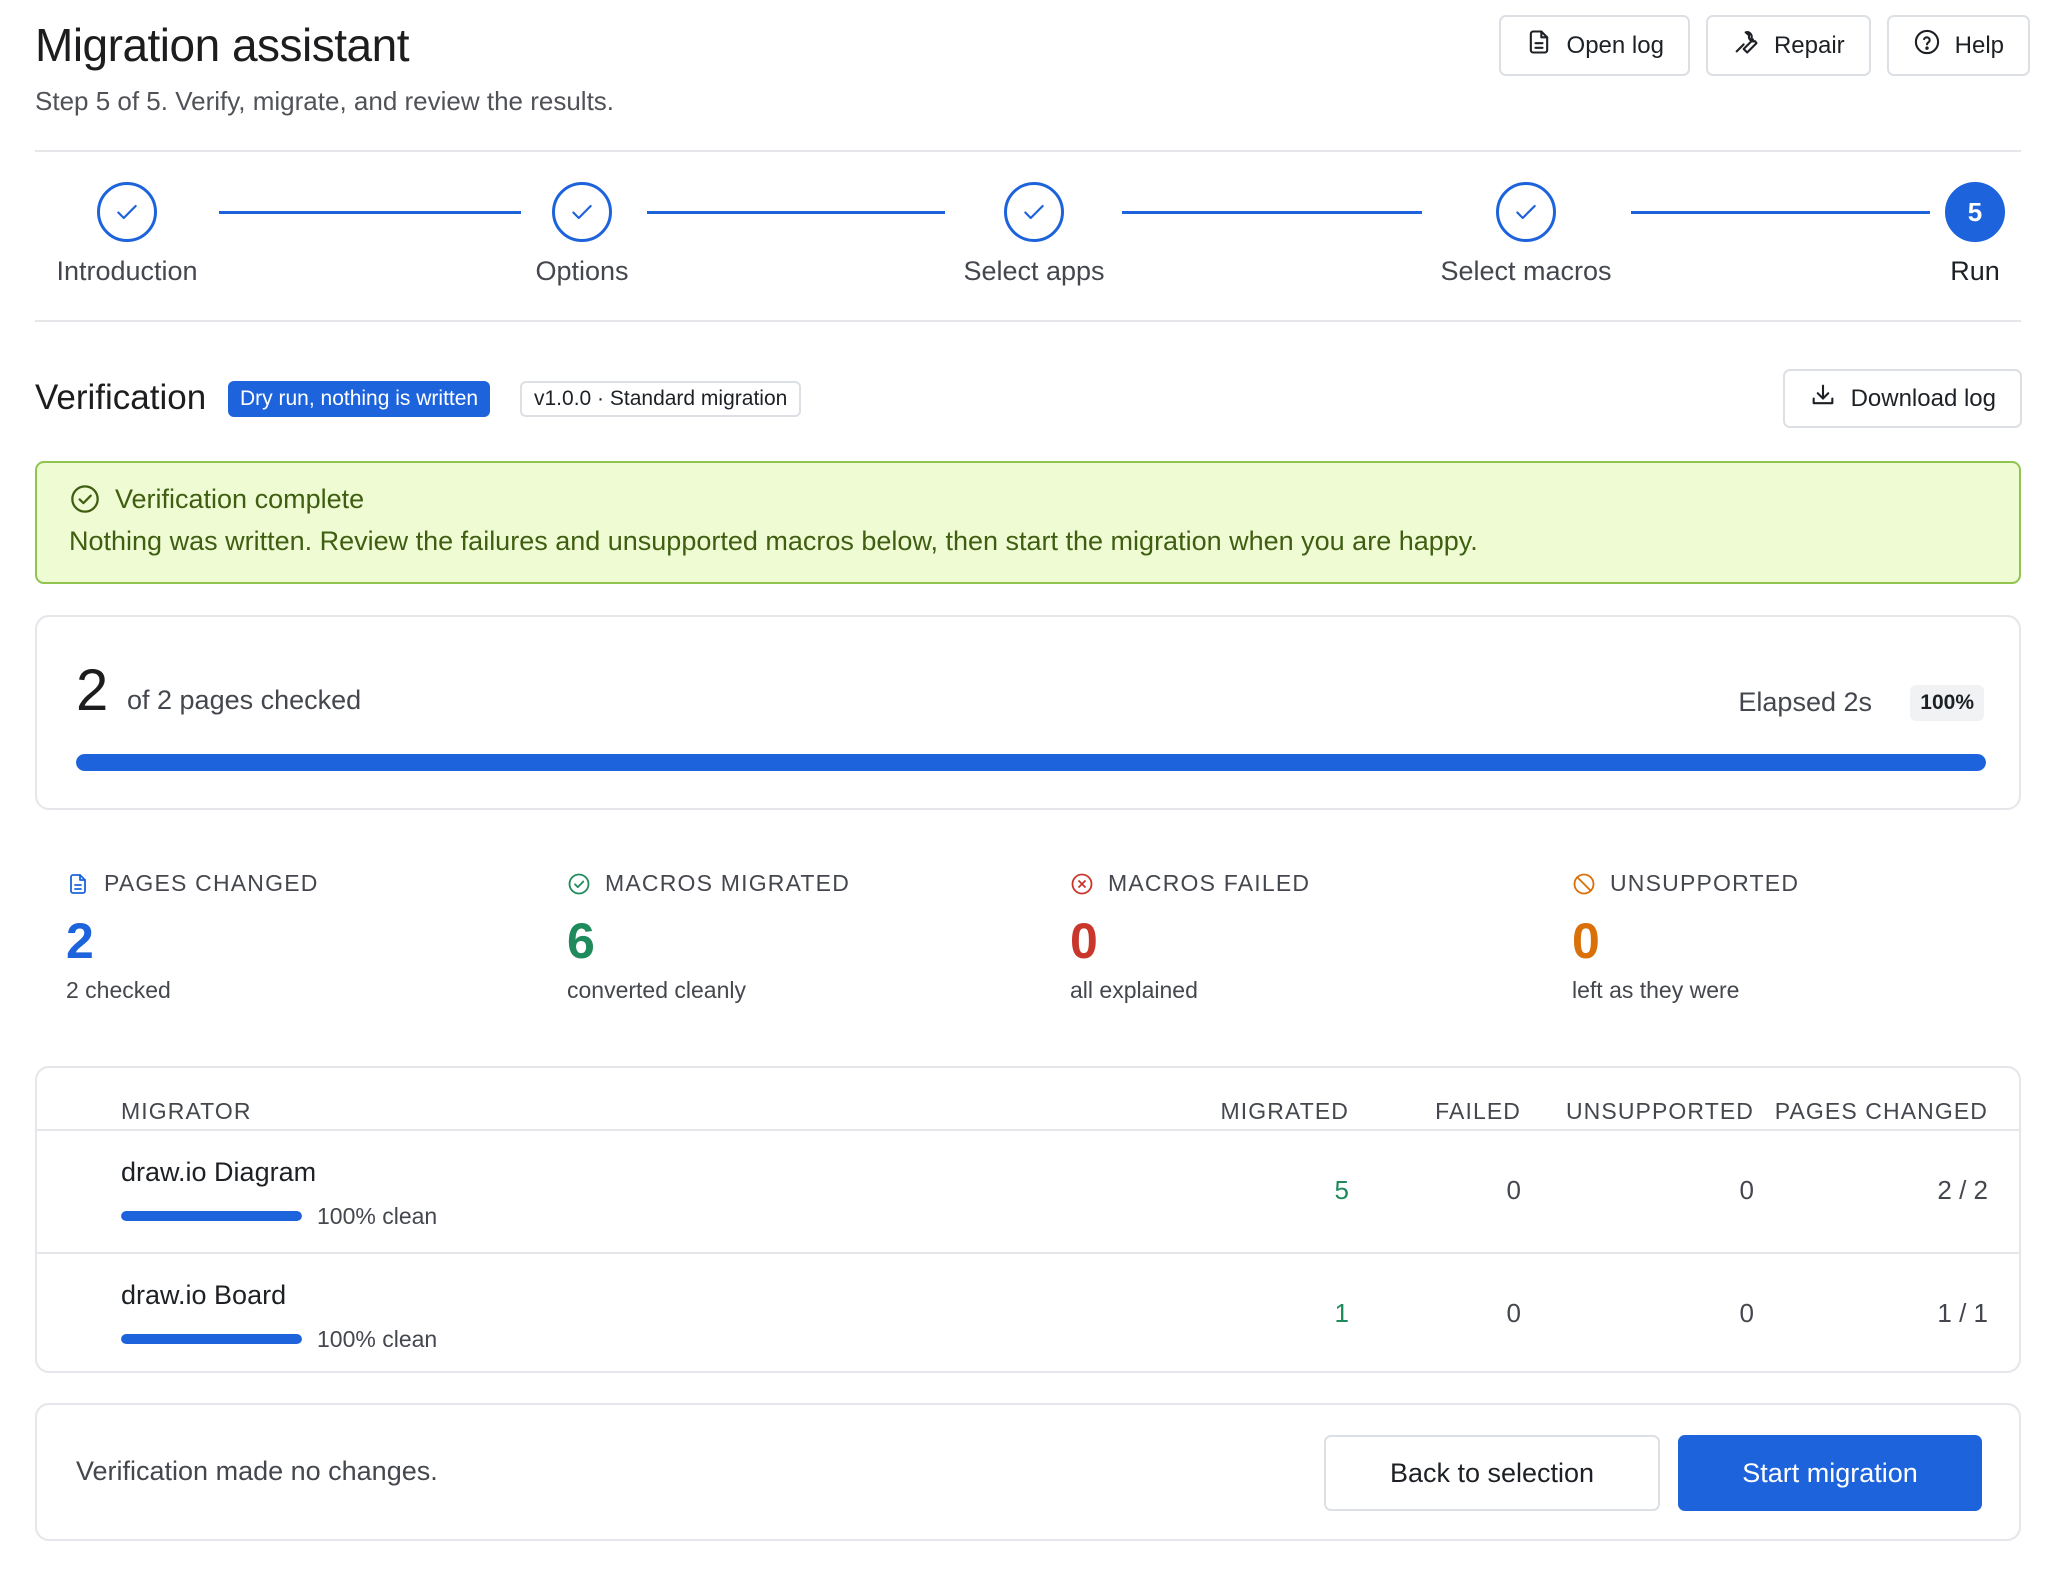 This screenshot has width=2048, height=1570. What do you see at coordinates (1284, 1111) in the screenshot?
I see `column-header-migrated: MIGRATED` at bounding box center [1284, 1111].